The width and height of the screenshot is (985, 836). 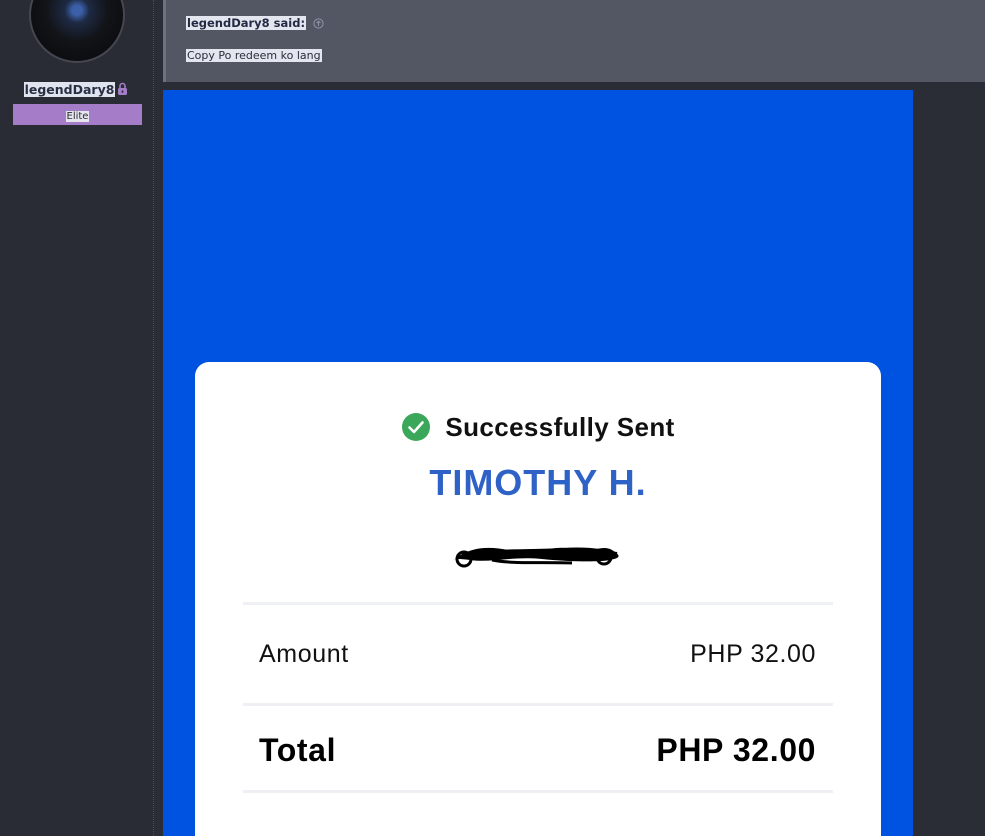 I want to click on quote-block: legendDary8 said: Copy Po redeem ko lang, so click(x=574, y=41).